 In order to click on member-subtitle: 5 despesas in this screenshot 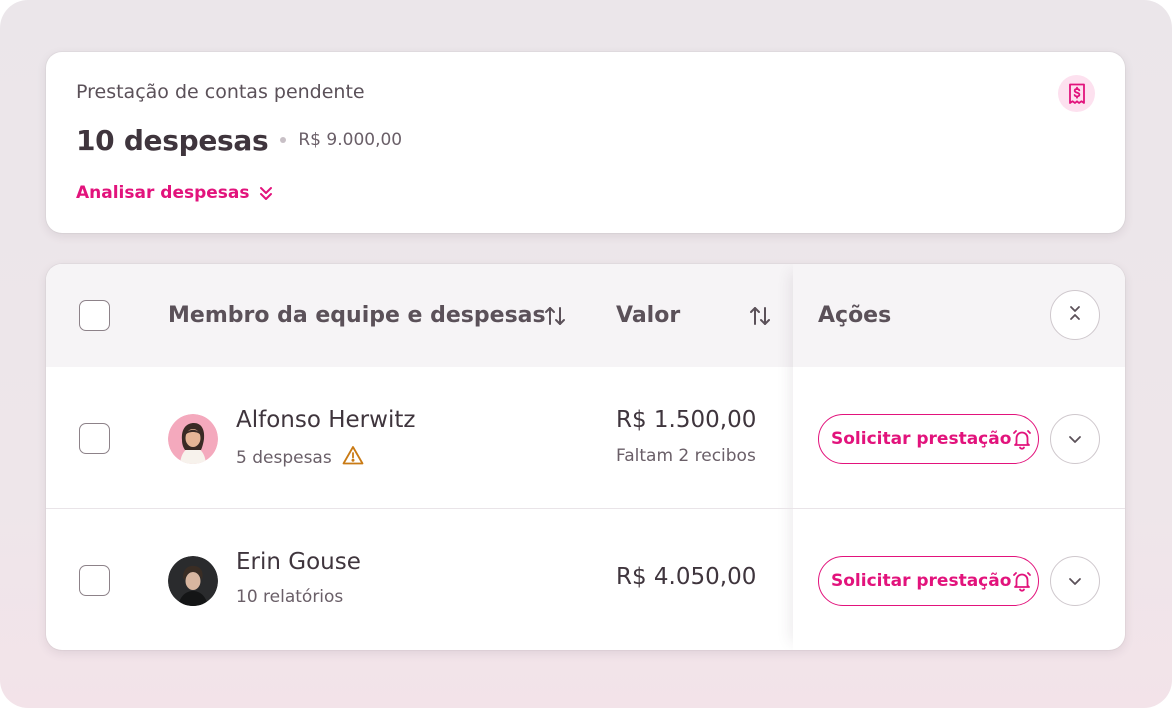, I will do `click(300, 457)`.